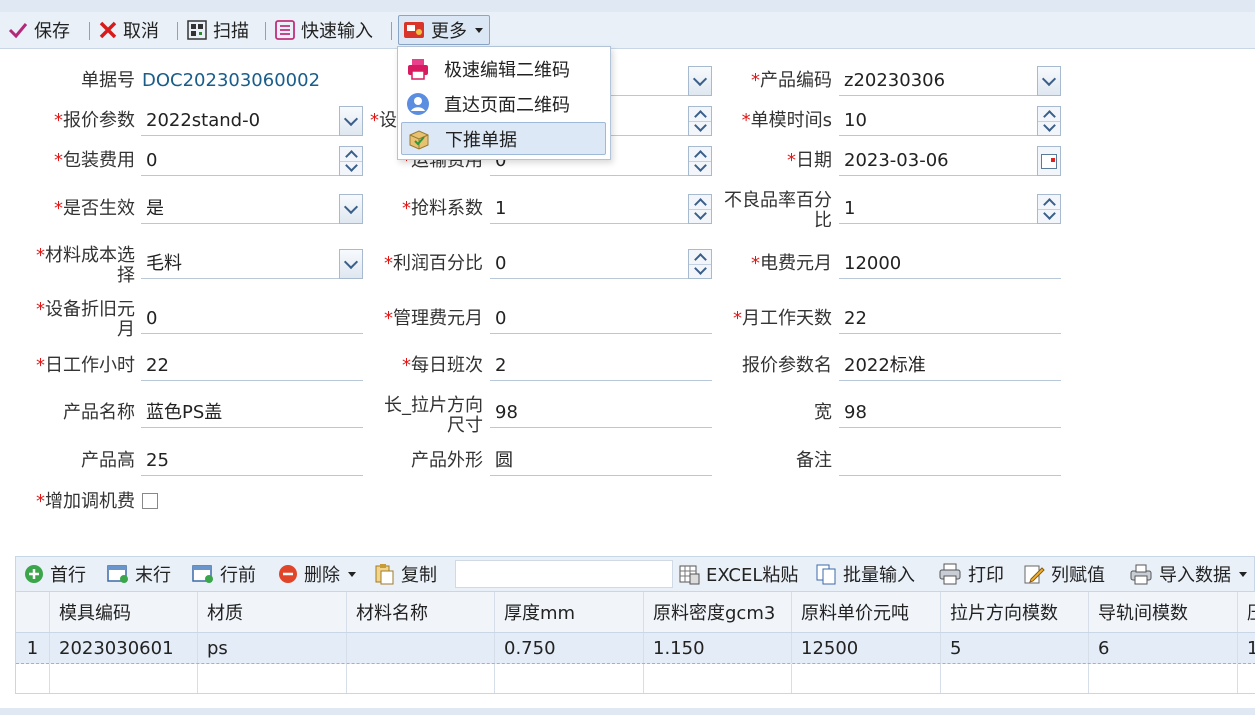  Describe the element at coordinates (950, 264) in the screenshot. I see `electricity-field: 12000` at that location.